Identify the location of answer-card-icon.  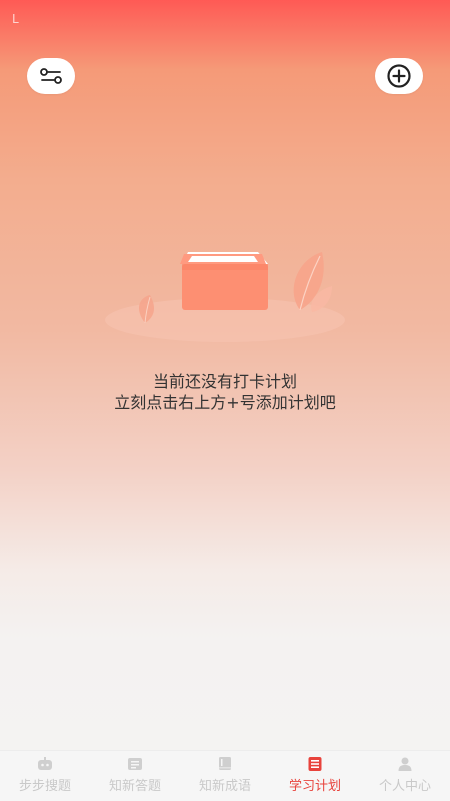
(135, 764).